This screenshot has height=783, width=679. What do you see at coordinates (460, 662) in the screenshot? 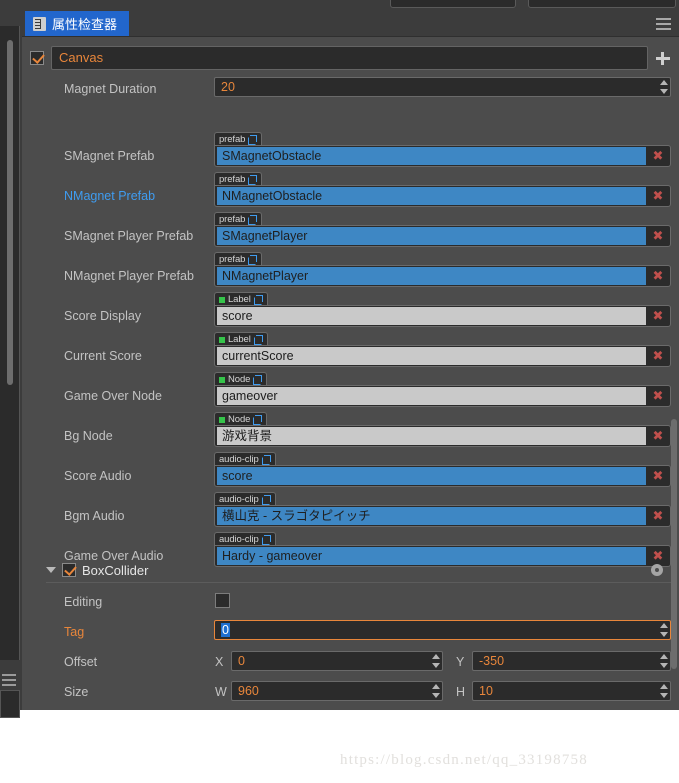
I see `axis-label-y: Y` at bounding box center [460, 662].